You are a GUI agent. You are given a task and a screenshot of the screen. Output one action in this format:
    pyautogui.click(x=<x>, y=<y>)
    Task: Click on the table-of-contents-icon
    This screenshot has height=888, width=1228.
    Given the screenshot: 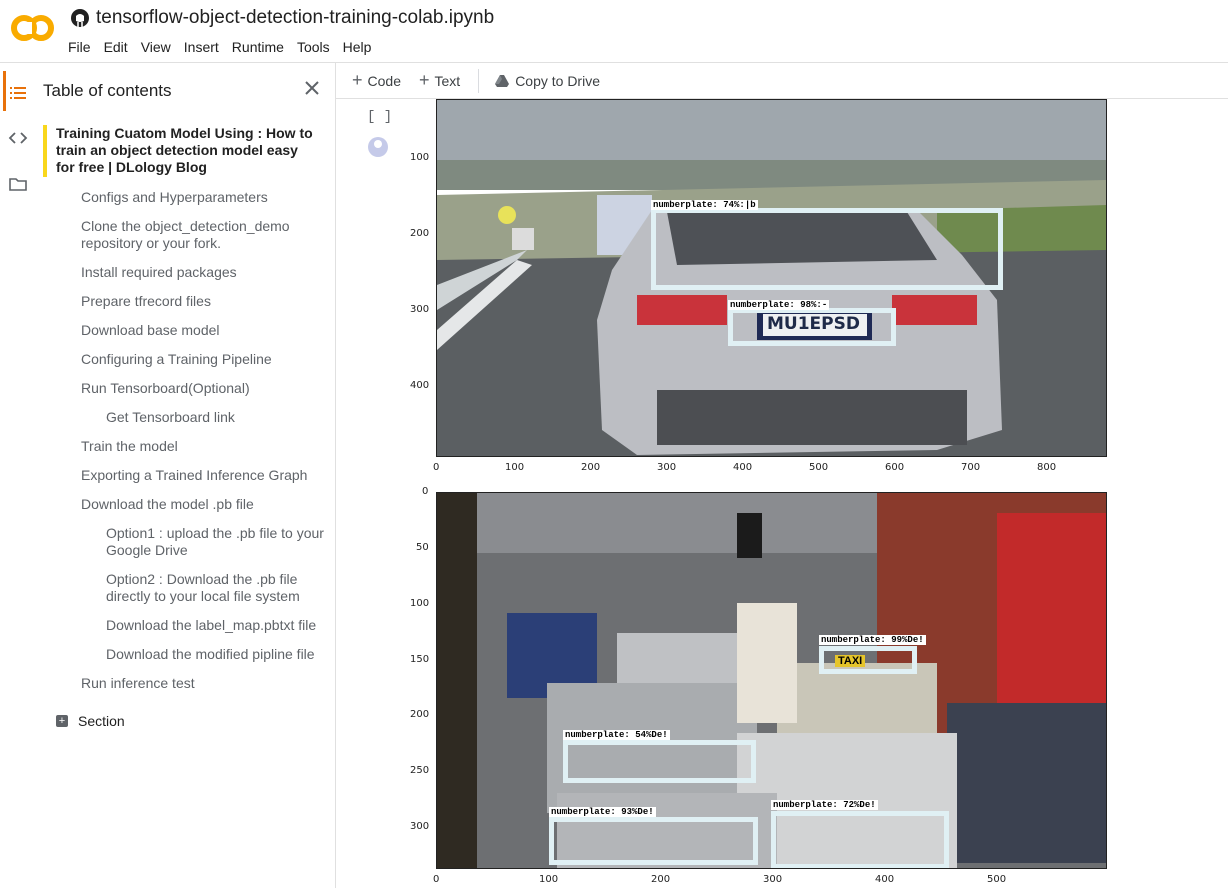 What is the action you would take?
    pyautogui.click(x=18, y=93)
    